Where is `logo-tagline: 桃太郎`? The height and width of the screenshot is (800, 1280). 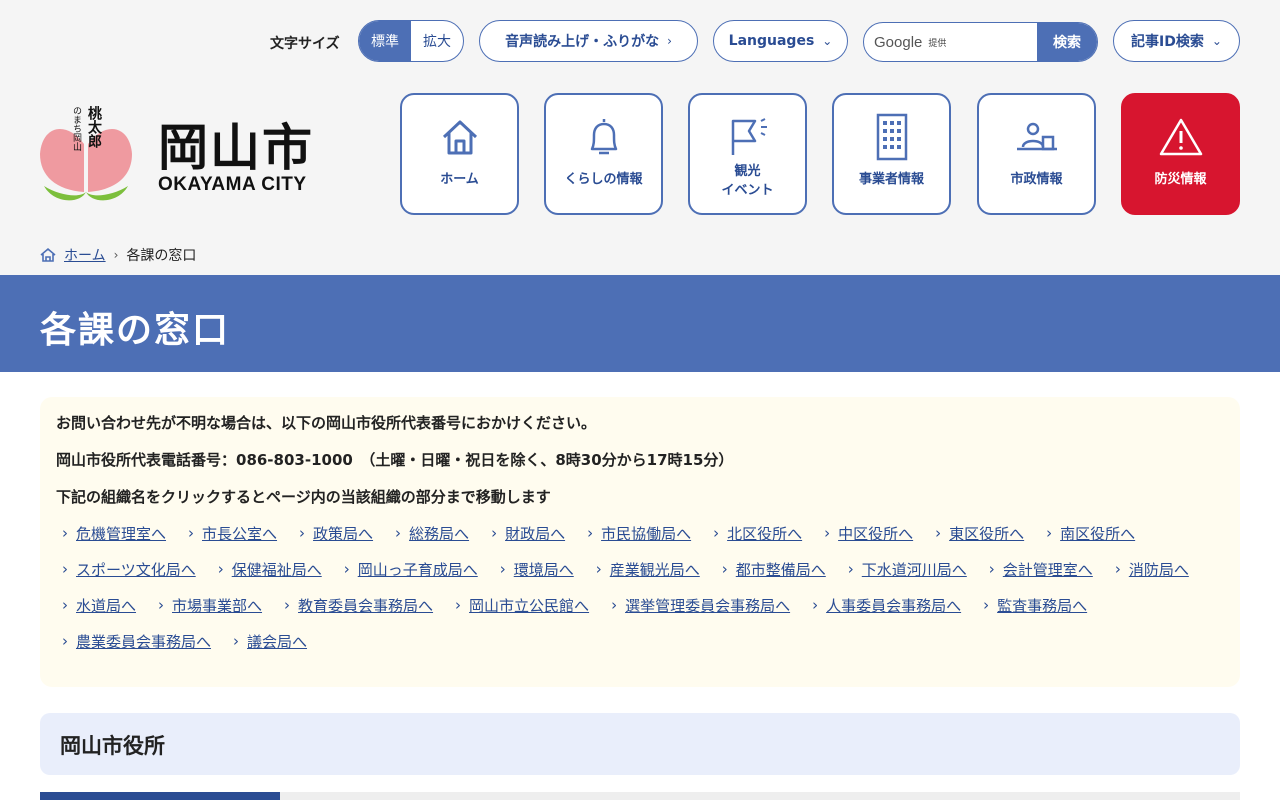
logo-tagline: 桃太郎 is located at coordinates (94, 127).